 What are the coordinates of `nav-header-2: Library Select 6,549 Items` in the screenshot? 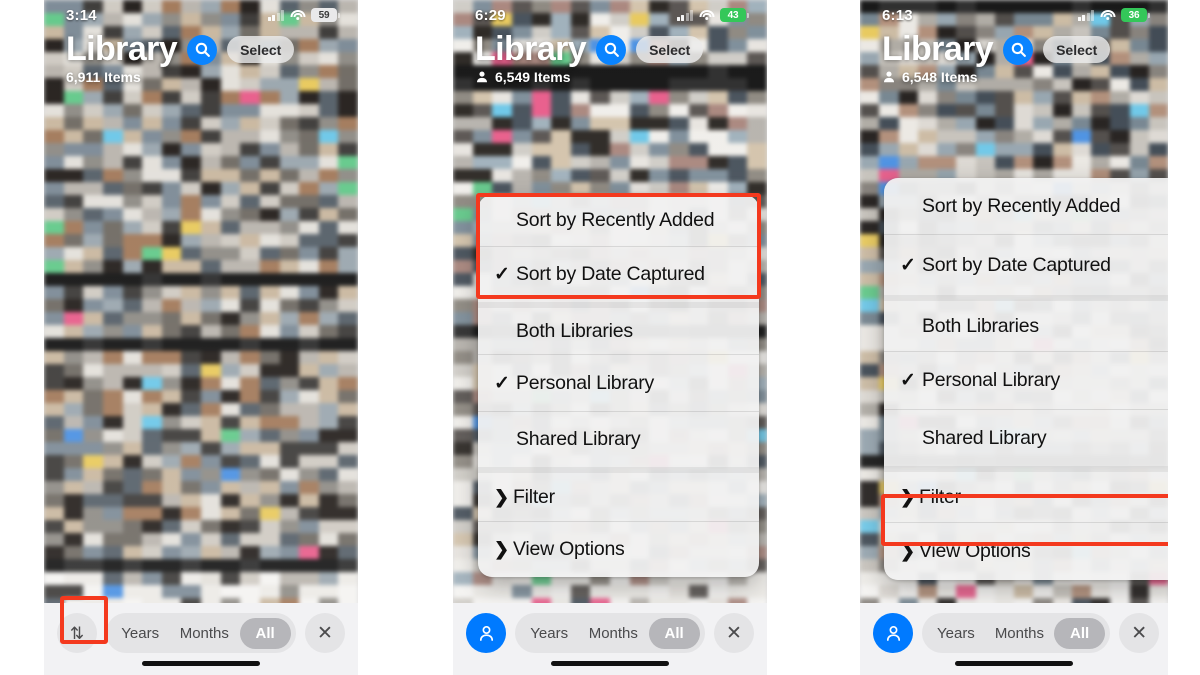 It's located at (610, 57).